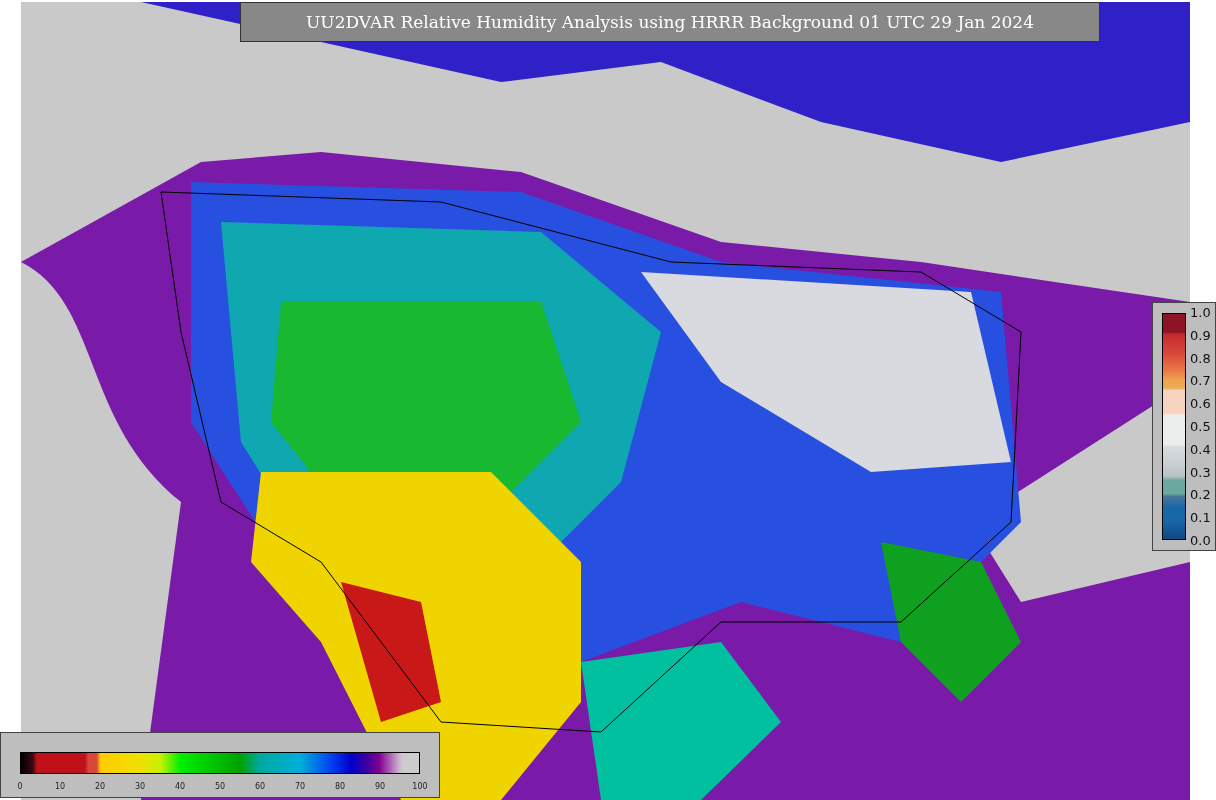  Describe the element at coordinates (1200, 449) in the screenshot. I see `tick-label: 0.4` at that location.